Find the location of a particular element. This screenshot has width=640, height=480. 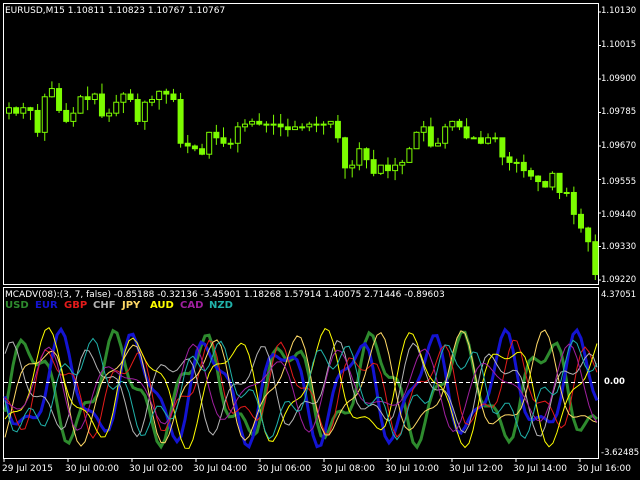

ohlc-low: 1.10767 is located at coordinates (166, 11).